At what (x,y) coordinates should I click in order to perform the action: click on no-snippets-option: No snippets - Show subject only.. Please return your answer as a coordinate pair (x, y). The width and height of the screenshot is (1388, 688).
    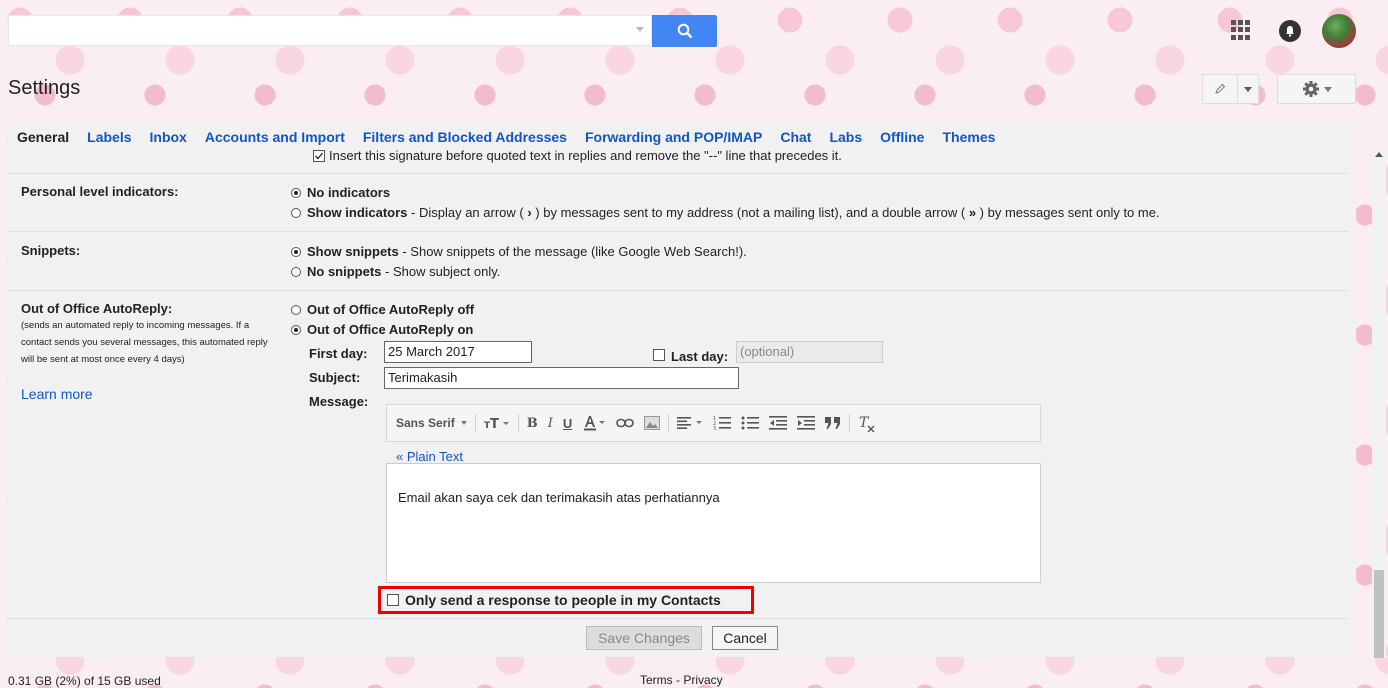
    Looking at the image, I should click on (395, 271).